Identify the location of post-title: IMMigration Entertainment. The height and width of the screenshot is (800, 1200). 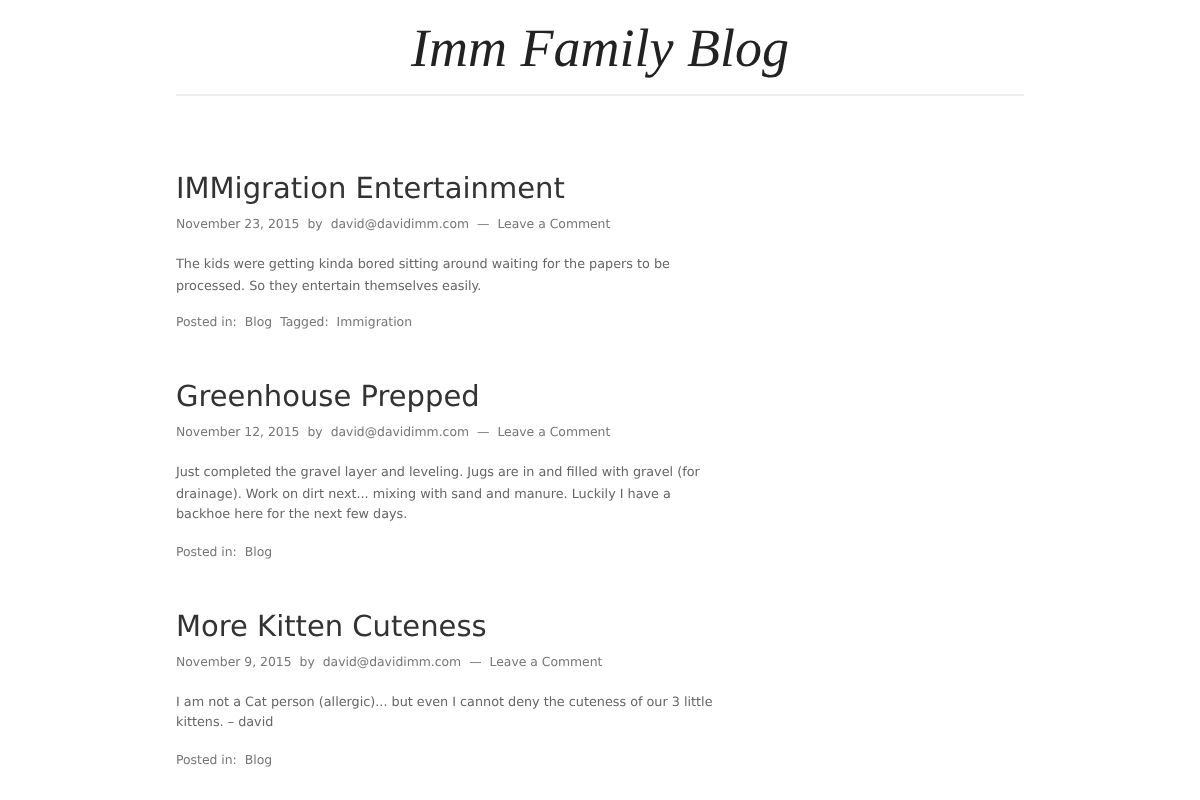
(451, 190).